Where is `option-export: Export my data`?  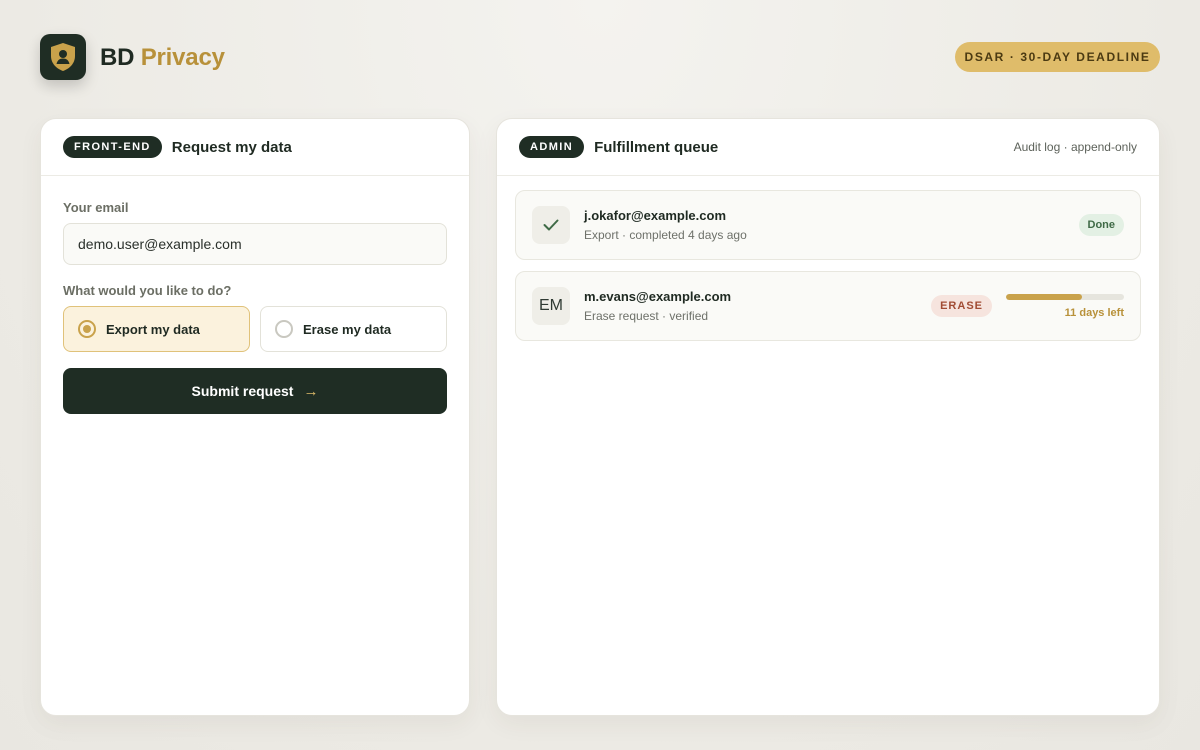
option-export: Export my data is located at coordinates (156, 329).